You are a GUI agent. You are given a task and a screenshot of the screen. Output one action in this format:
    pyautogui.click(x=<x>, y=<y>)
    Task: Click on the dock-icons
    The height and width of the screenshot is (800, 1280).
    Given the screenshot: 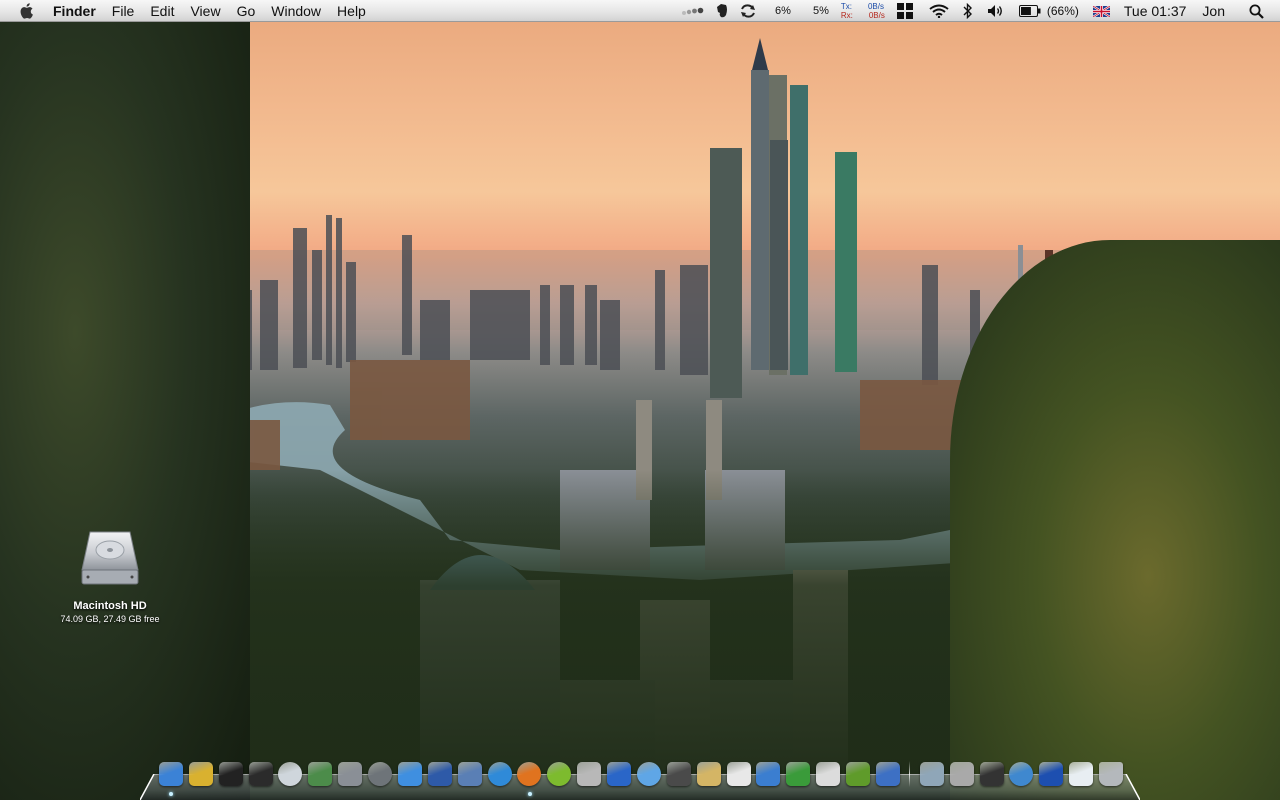 What is the action you would take?
    pyautogui.click(x=641, y=778)
    